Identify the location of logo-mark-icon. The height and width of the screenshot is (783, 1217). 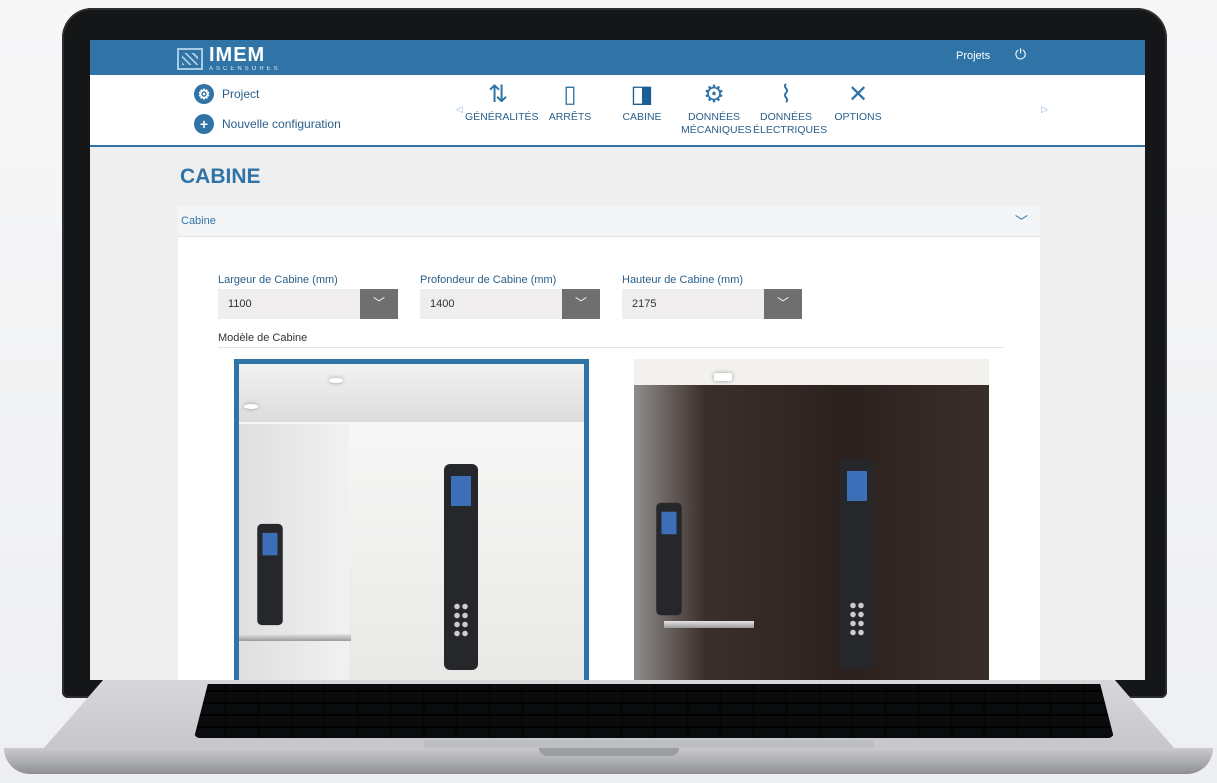
(190, 58).